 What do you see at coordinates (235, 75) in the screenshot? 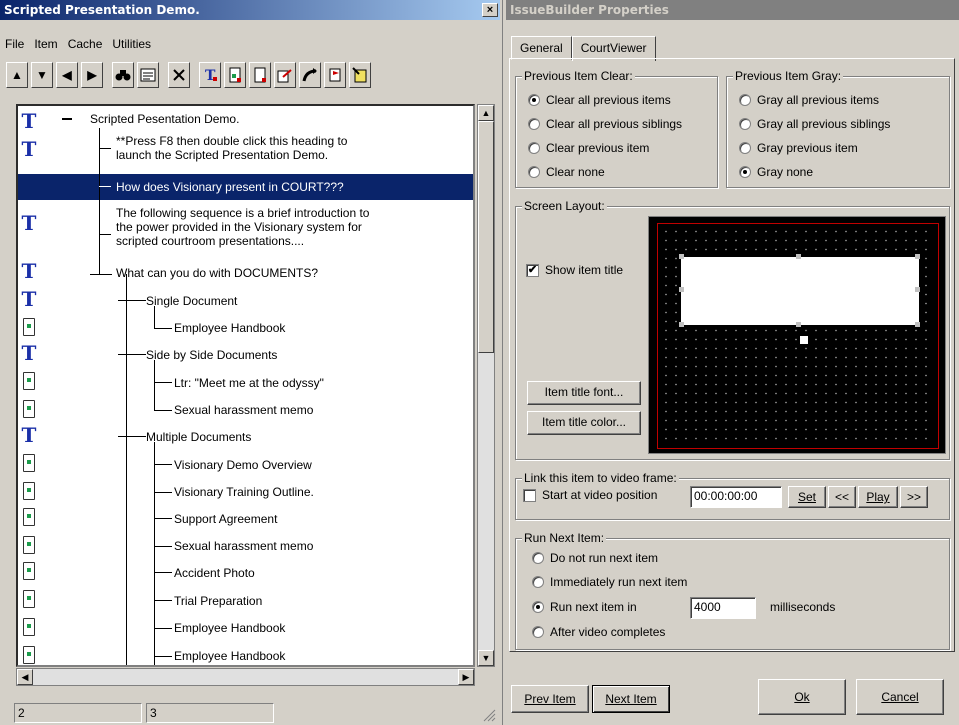
I see `add-doc-icon` at bounding box center [235, 75].